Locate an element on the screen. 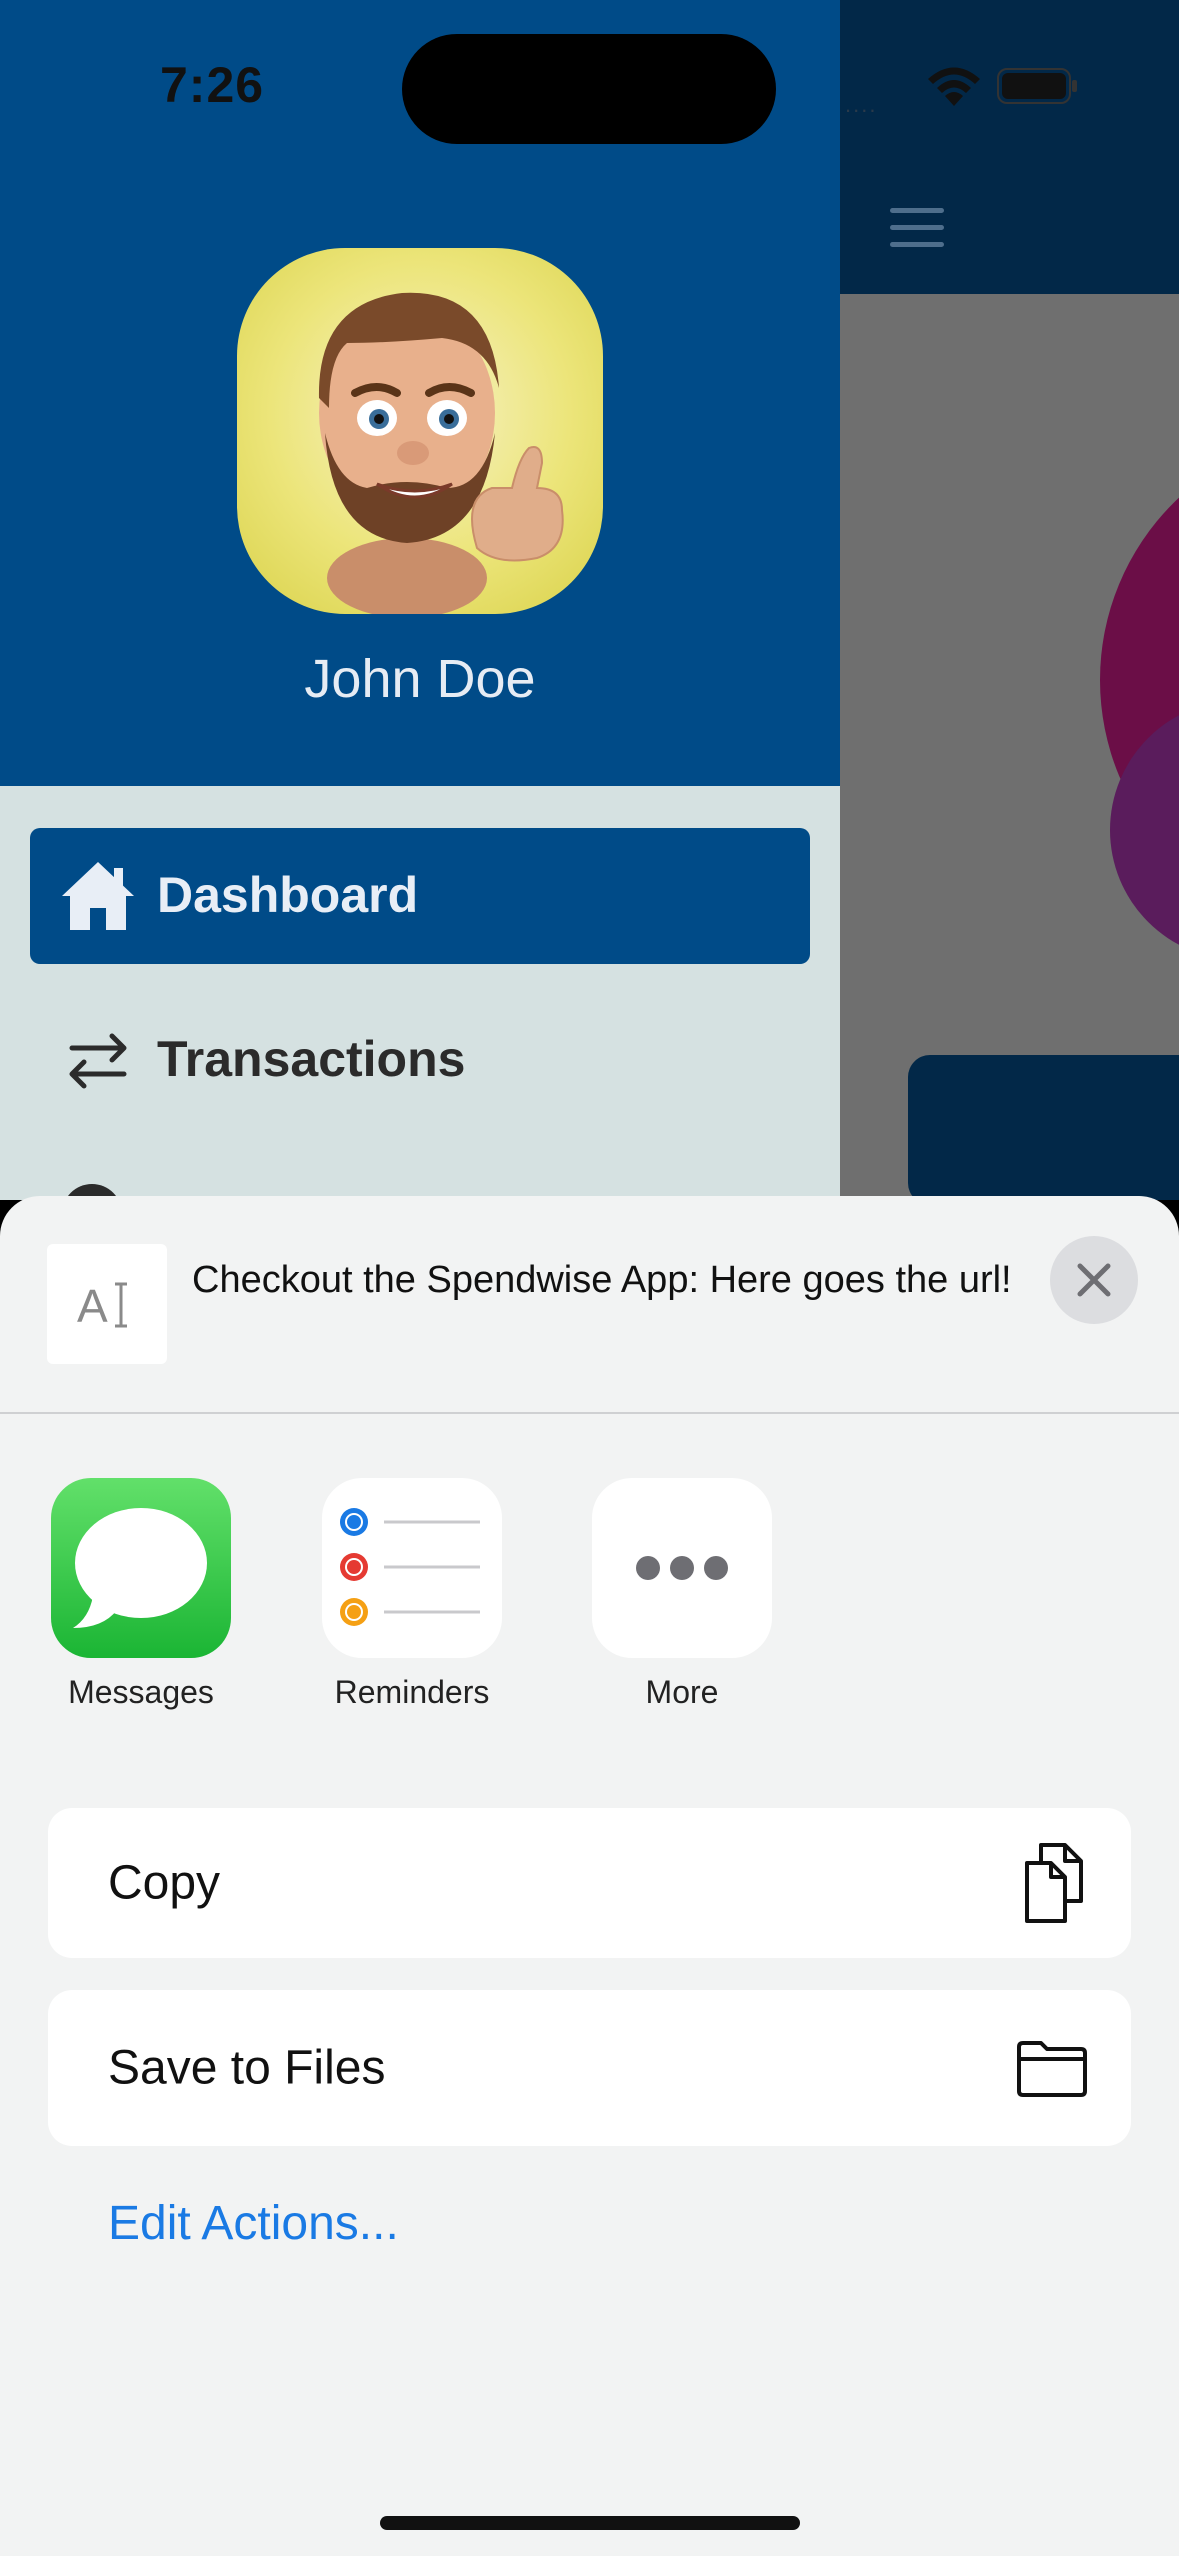 This screenshot has width=1179, height=2556. action-label: Copy is located at coordinates (164, 1883).